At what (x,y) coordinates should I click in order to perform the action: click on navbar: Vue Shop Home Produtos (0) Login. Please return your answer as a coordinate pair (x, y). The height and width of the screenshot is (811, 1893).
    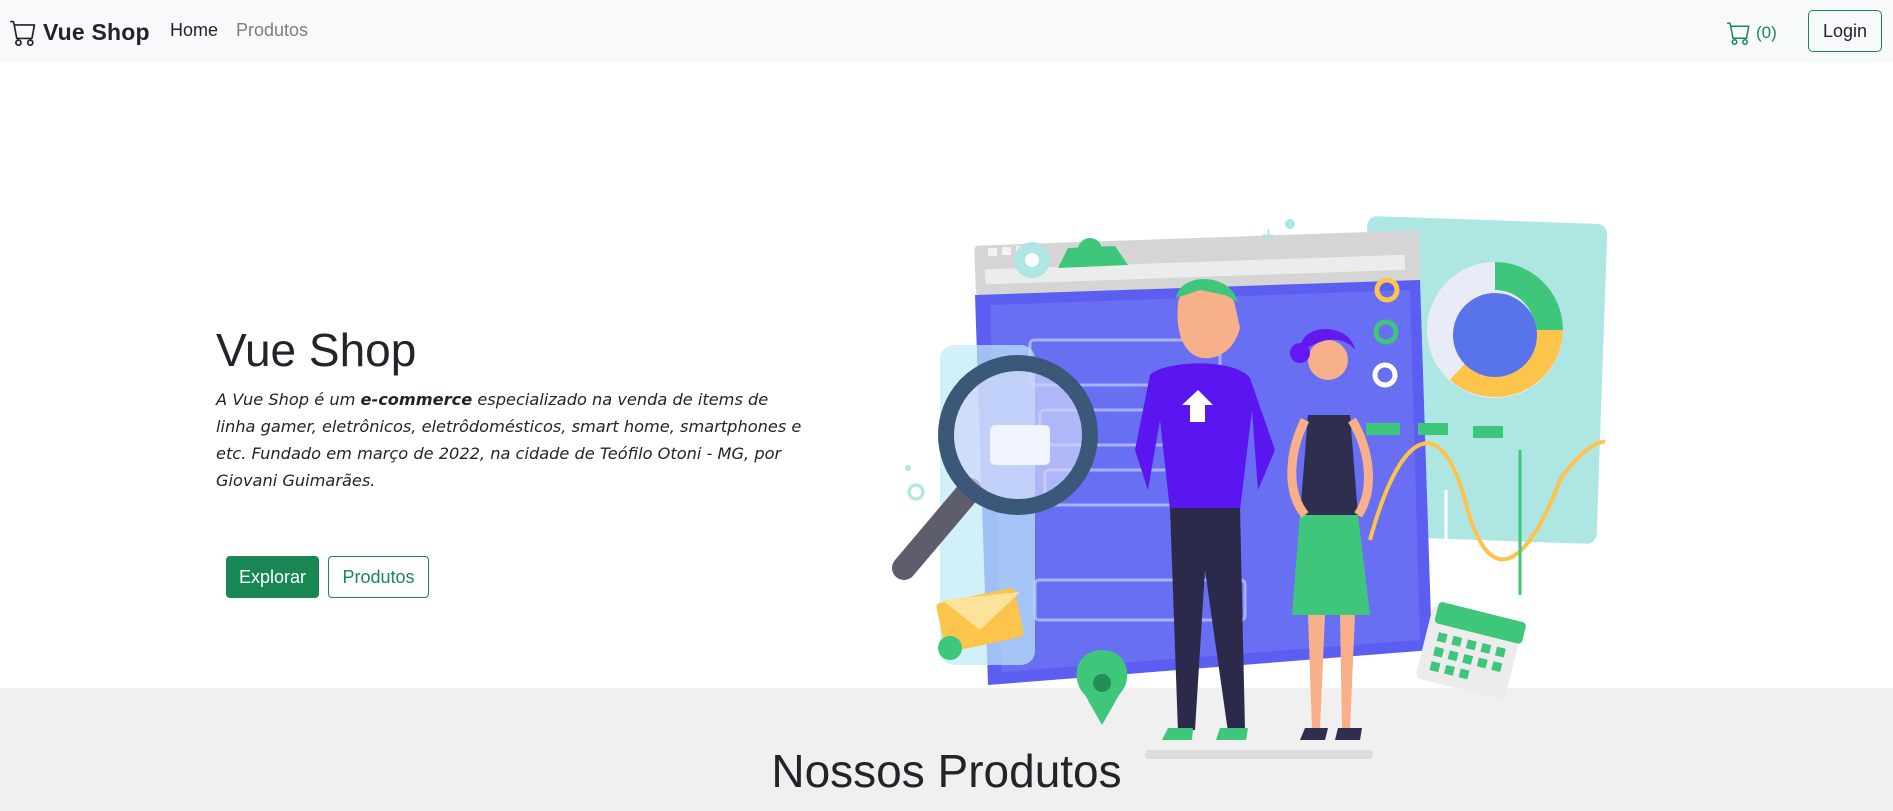
    Looking at the image, I should click on (946, 31).